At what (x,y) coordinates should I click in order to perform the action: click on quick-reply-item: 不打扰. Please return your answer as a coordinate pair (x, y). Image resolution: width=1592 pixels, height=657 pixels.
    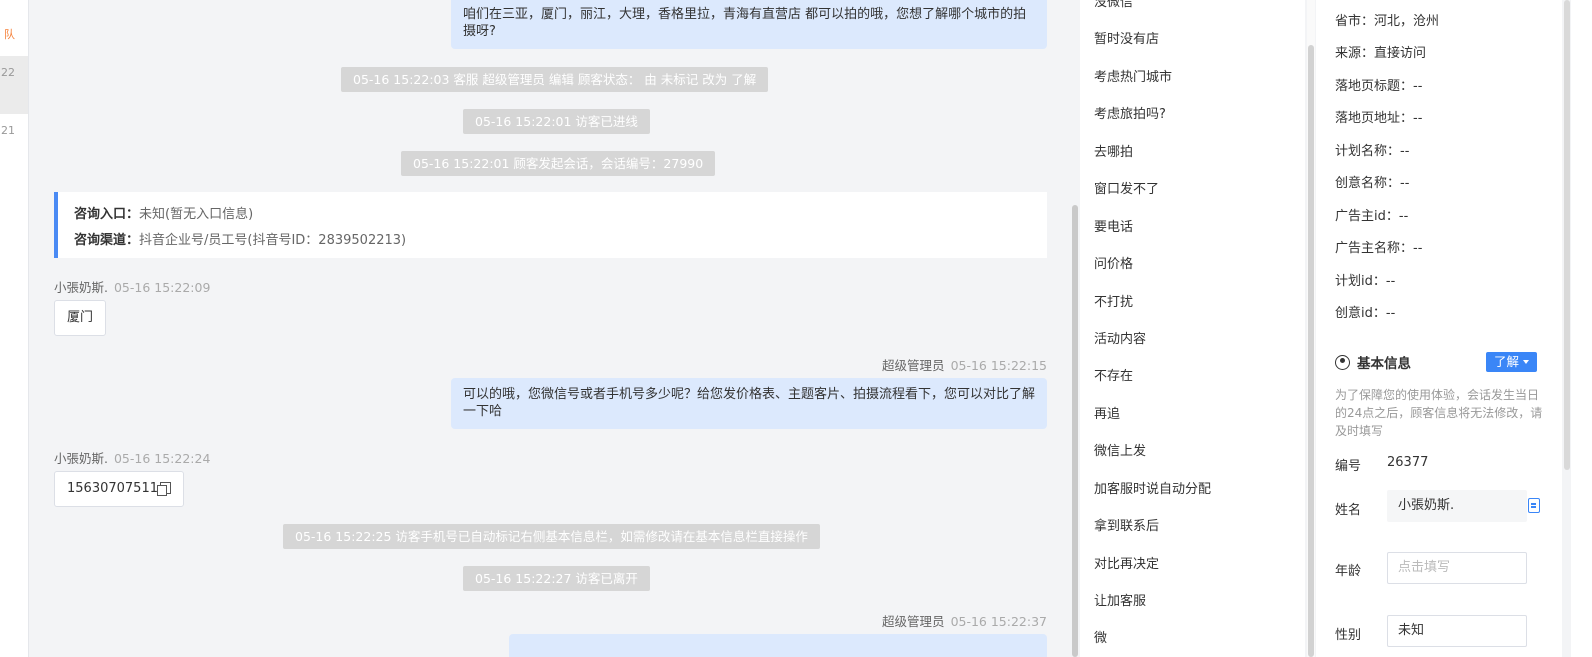
    Looking at the image, I should click on (1113, 300).